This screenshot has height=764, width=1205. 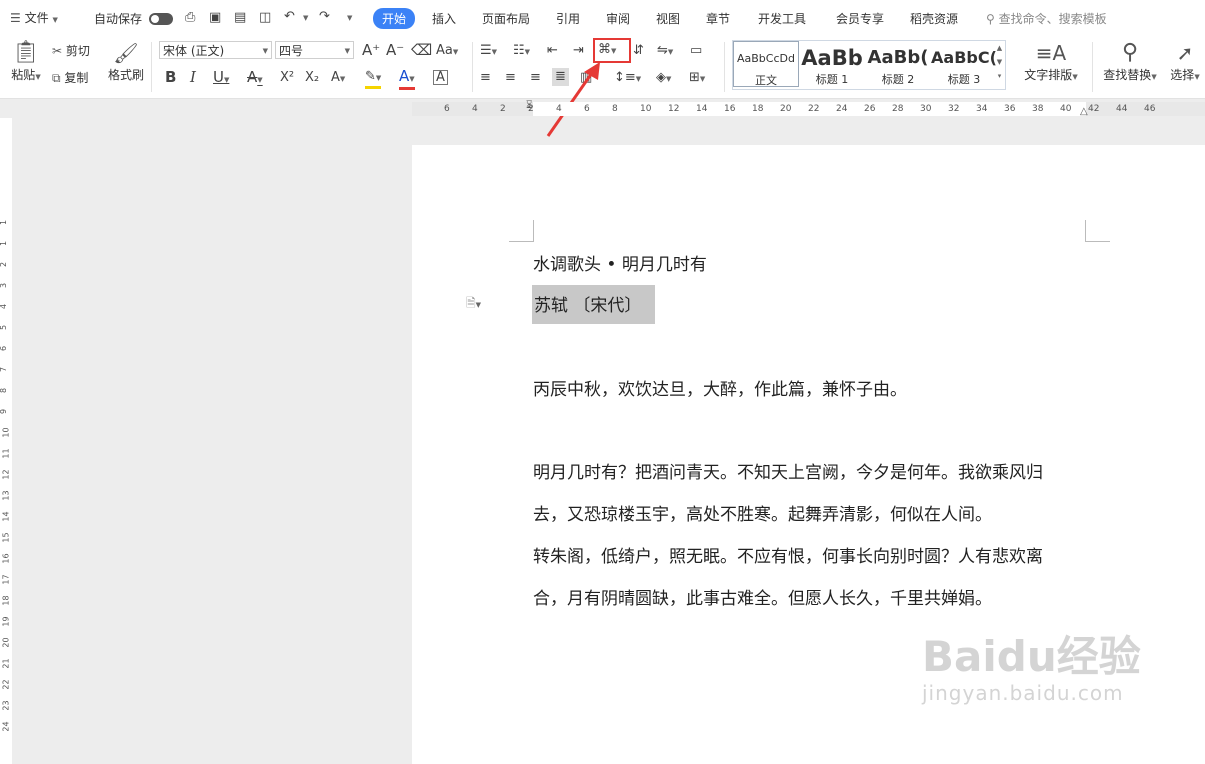 What do you see at coordinates (126, 61) in the screenshot?
I see `format-painter-button: 🖌︎ 格式刷` at bounding box center [126, 61].